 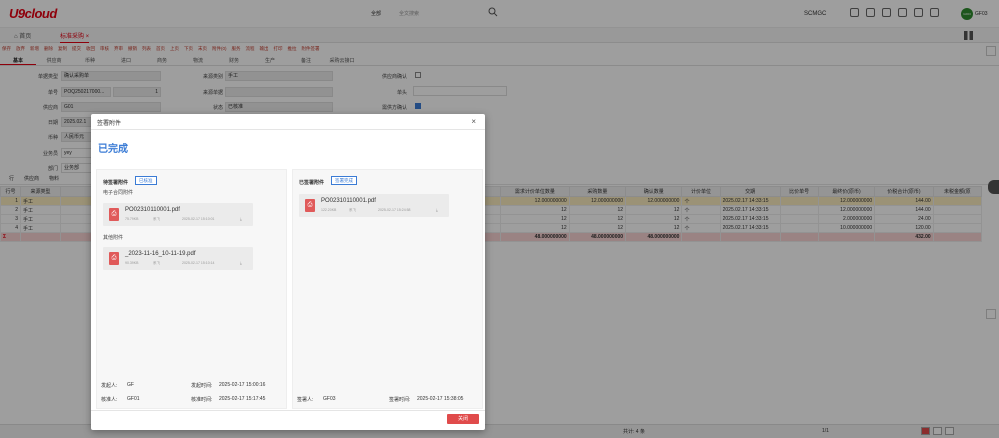 I want to click on close-icon: ×, so click(x=473, y=121).